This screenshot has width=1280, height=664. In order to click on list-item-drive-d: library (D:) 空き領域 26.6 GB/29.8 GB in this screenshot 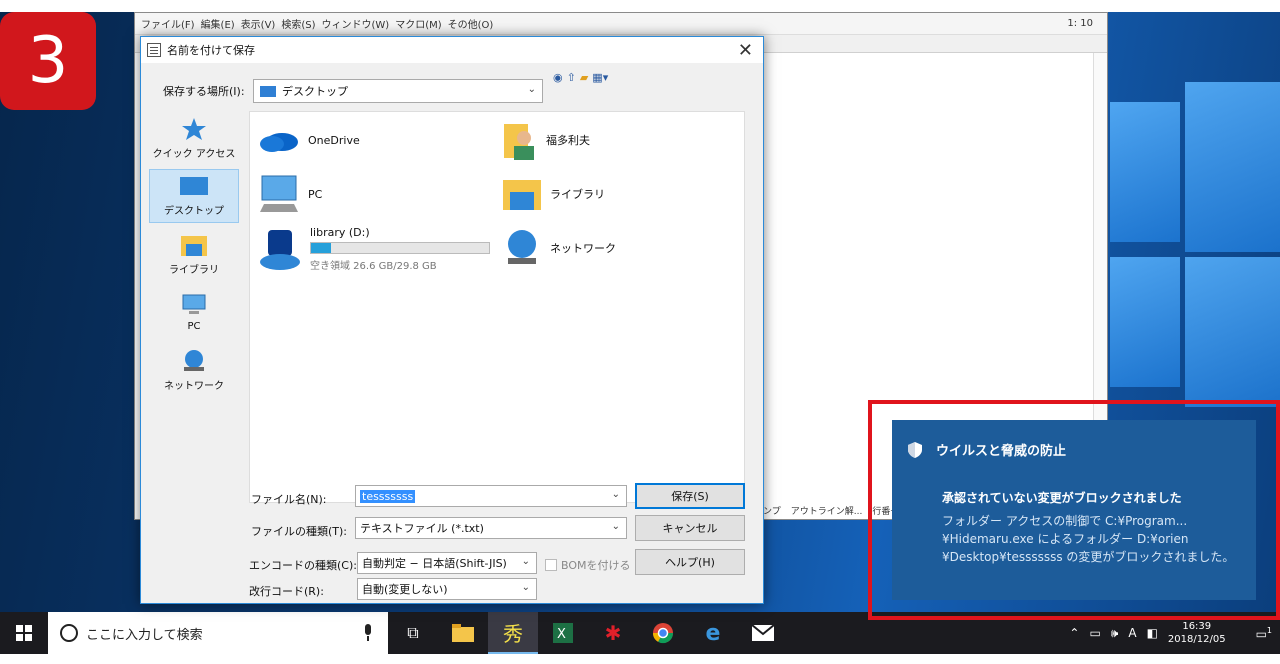, I will do `click(374, 250)`.